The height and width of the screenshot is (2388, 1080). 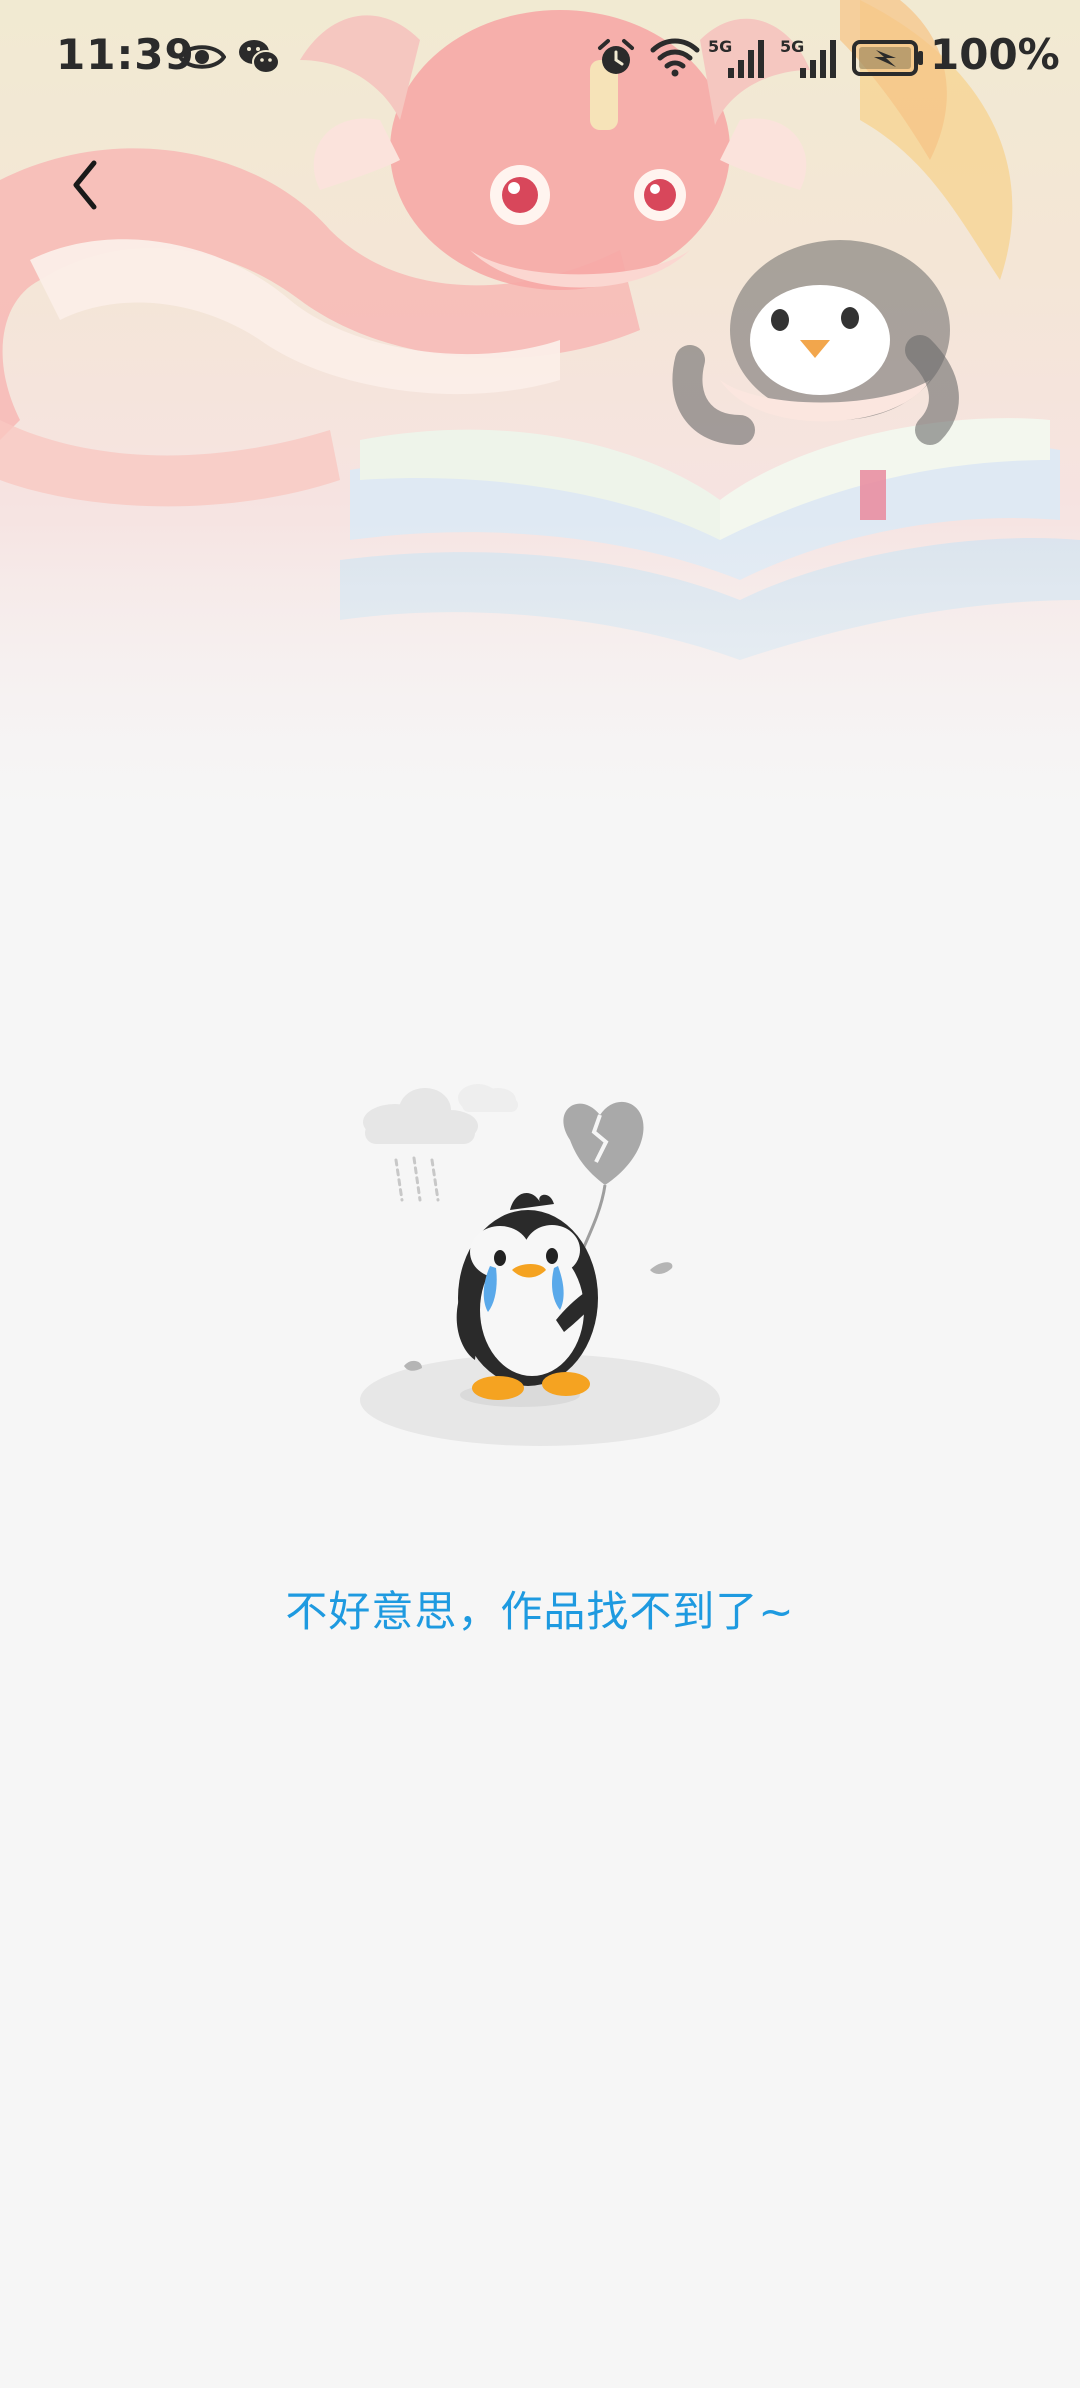 I want to click on empty-state-illustration, so click(x=540, y=1265).